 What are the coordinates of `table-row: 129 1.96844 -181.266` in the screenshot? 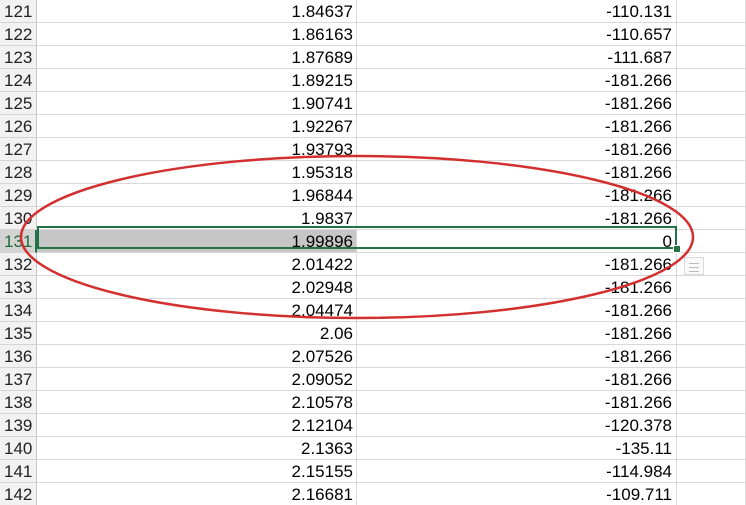 It's located at (373, 195).